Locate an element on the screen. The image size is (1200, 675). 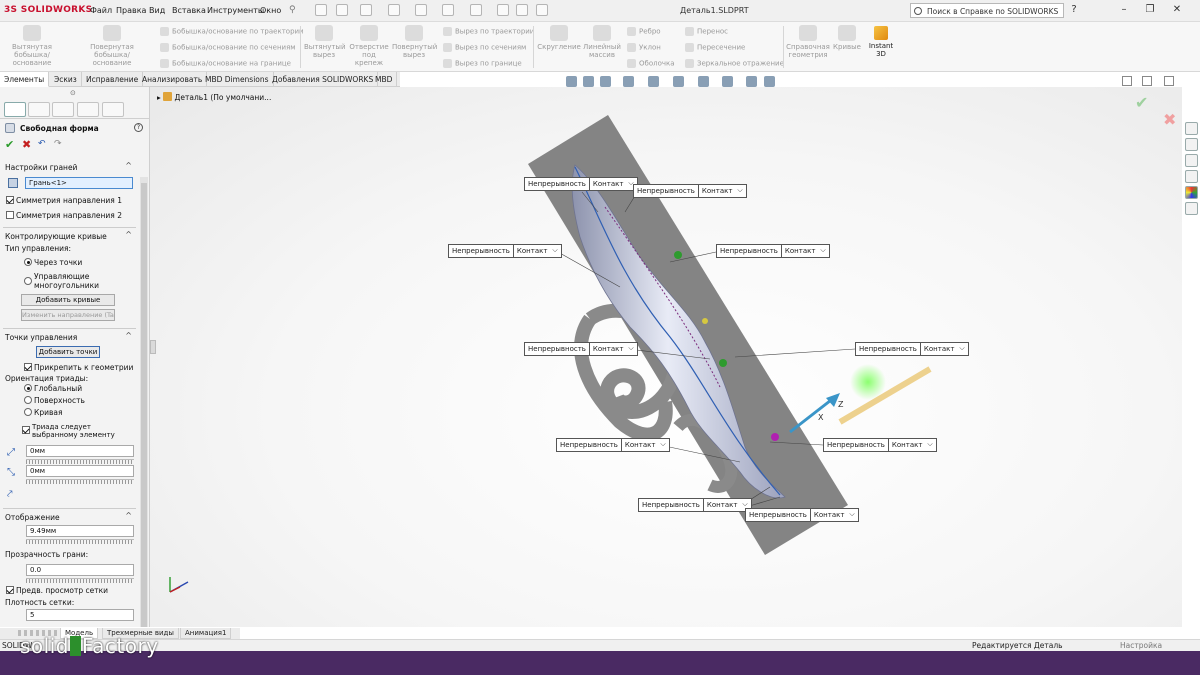
minimize-icon: – is located at coordinates (1124, 10).